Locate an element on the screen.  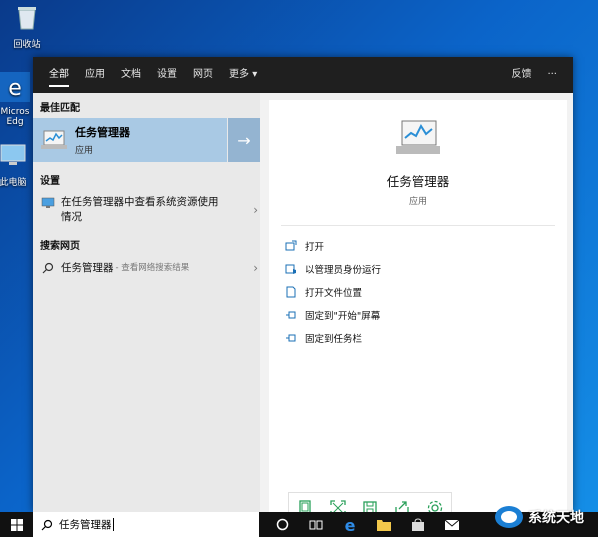
settings-result-label: 在任务管理器中查看系统资源使用情况 is located at coordinates (140, 209).